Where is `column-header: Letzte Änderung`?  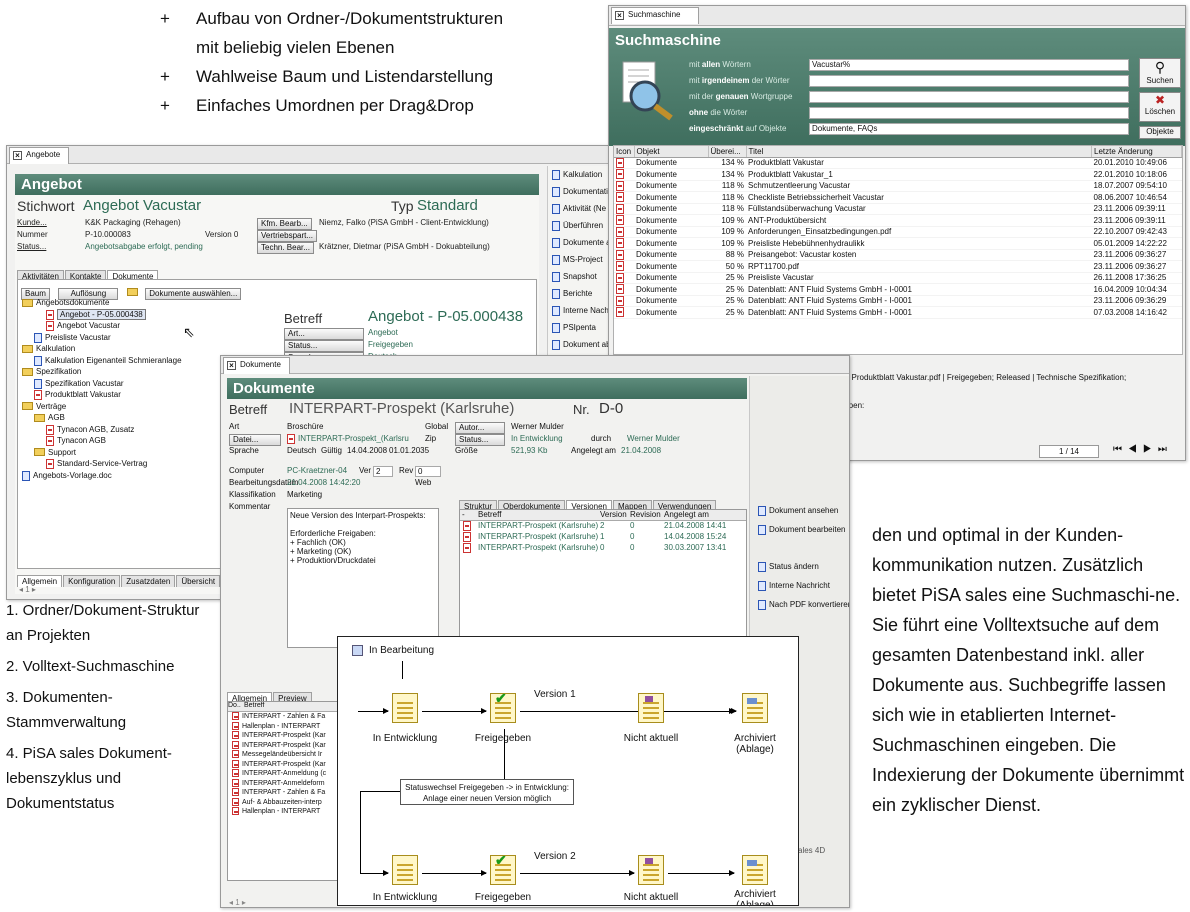
column-header: Letzte Änderung is located at coordinates (1136, 152).